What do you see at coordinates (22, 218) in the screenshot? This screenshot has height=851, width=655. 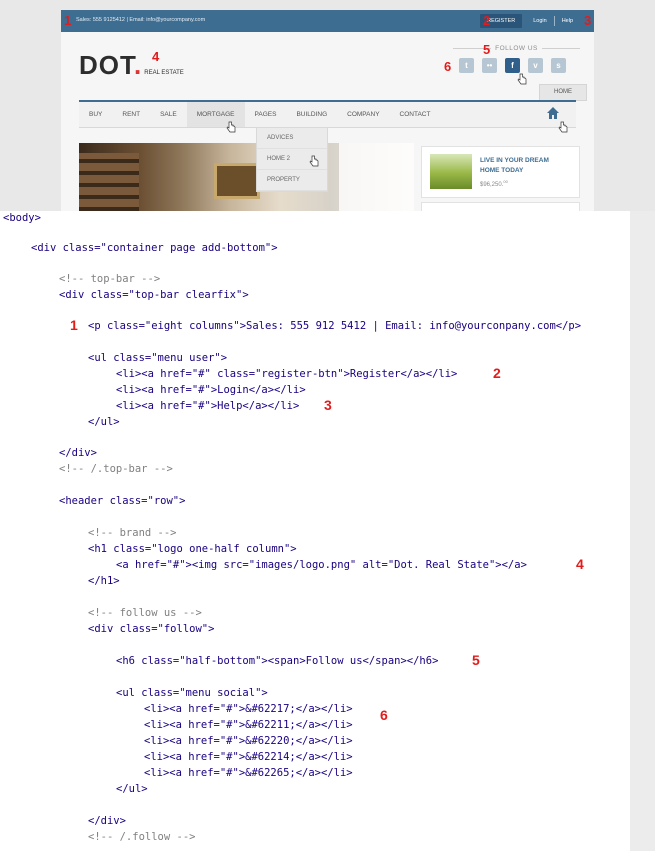 I see `code-line-body: <body>` at bounding box center [22, 218].